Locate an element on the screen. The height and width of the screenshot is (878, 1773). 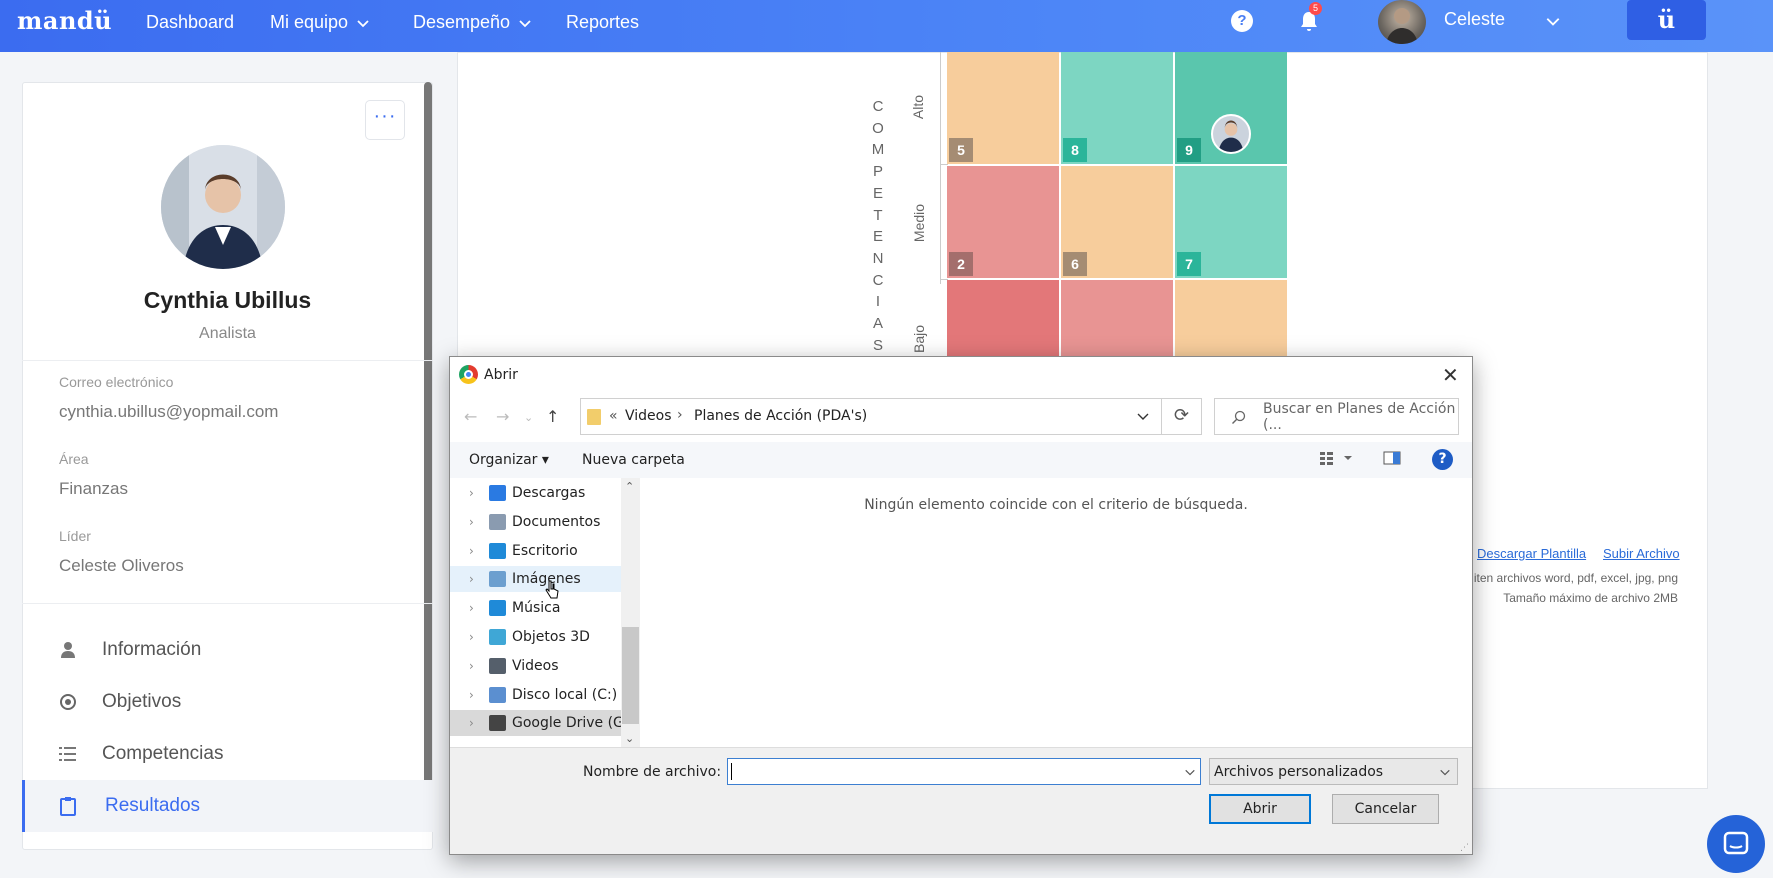
menu-informacion: Información is located at coordinates (227, 650).